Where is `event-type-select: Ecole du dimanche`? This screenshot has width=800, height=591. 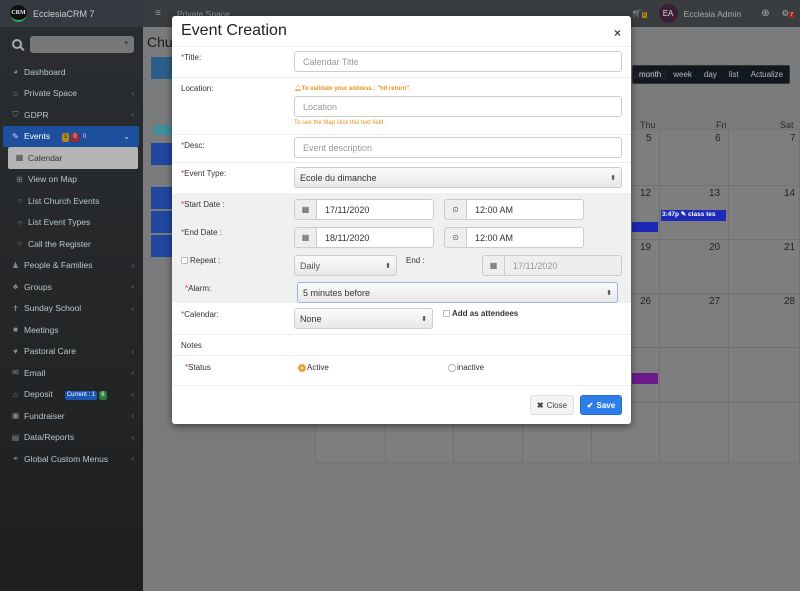
event-type-select: Ecole du dimanche is located at coordinates (458, 177).